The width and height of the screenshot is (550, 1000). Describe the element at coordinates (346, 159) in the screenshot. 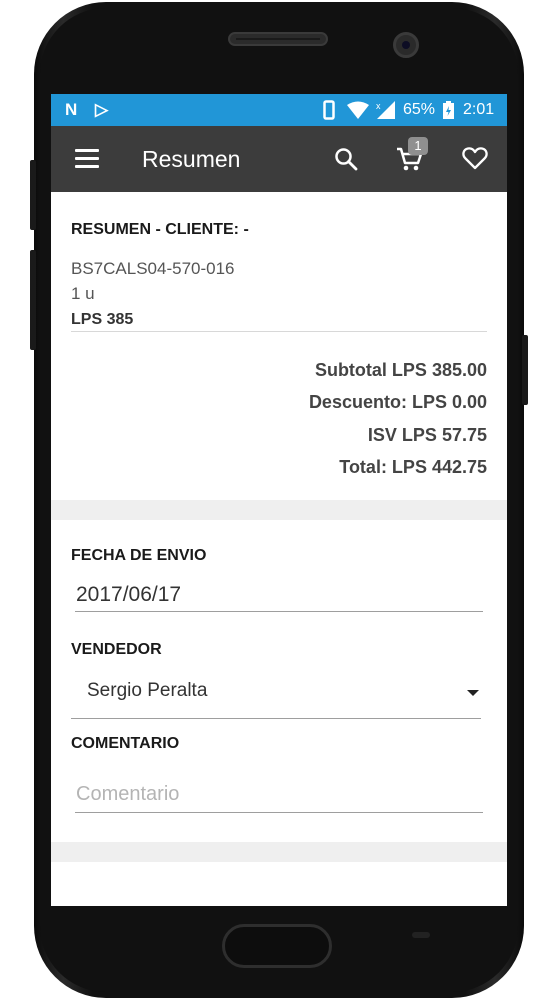

I see `search-icon` at that location.